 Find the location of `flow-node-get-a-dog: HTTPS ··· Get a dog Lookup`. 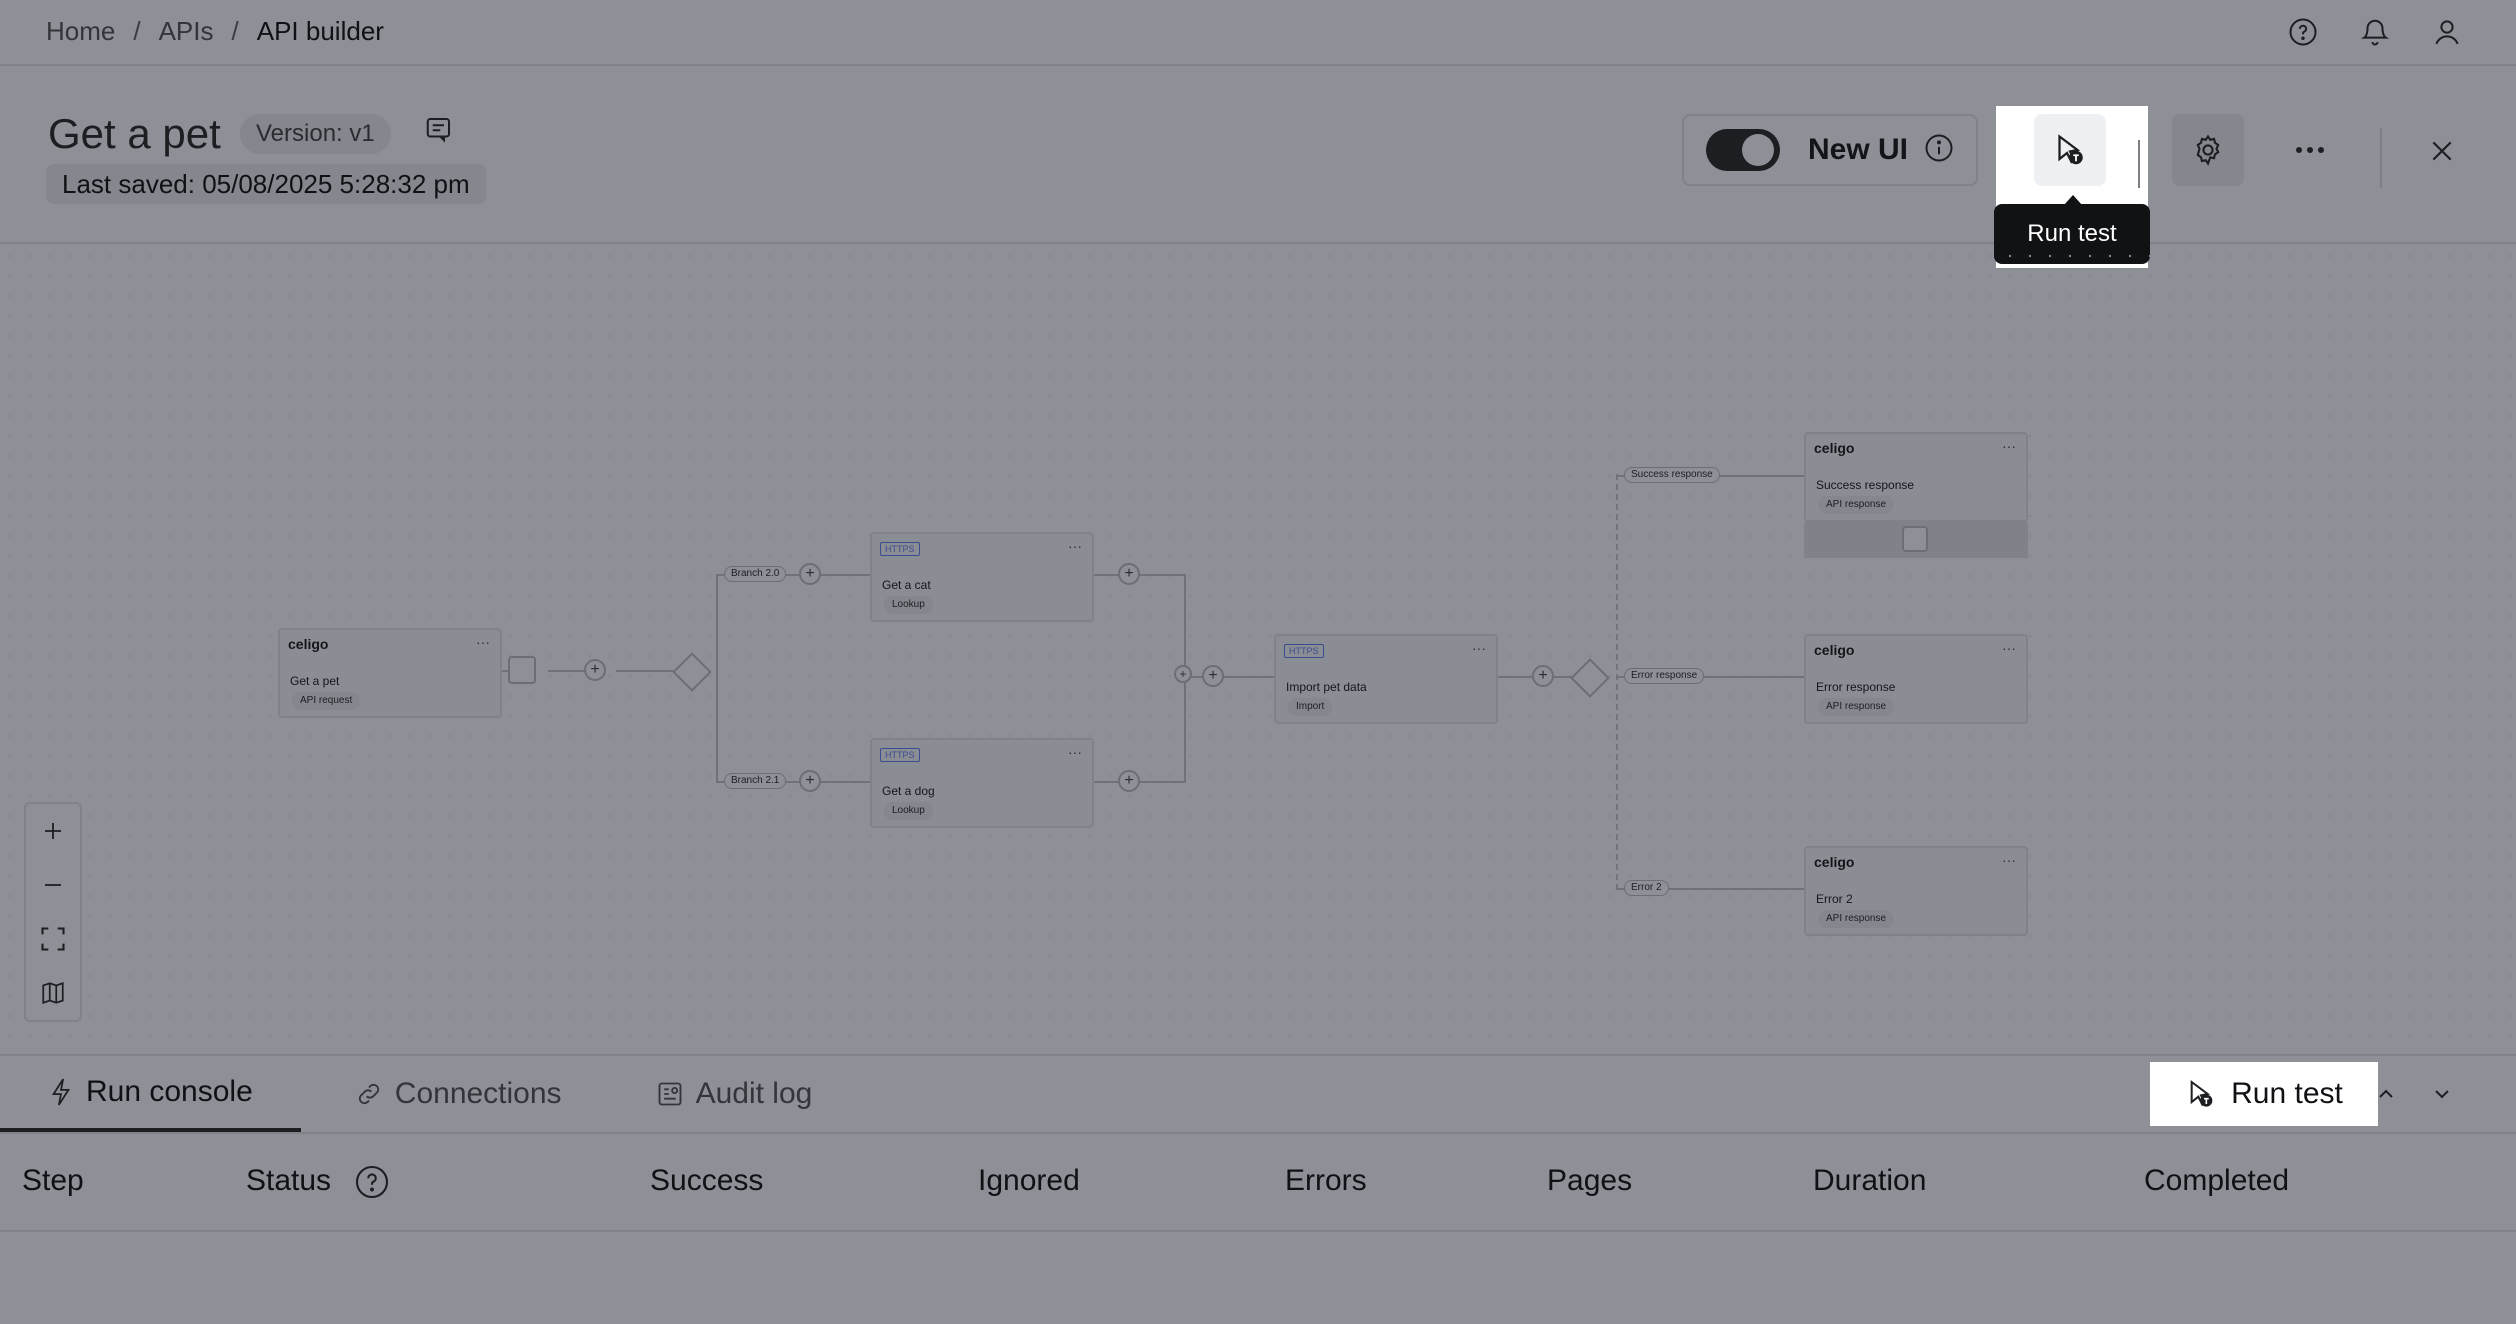

flow-node-get-a-dog: HTTPS ··· Get a dog Lookup is located at coordinates (982, 783).